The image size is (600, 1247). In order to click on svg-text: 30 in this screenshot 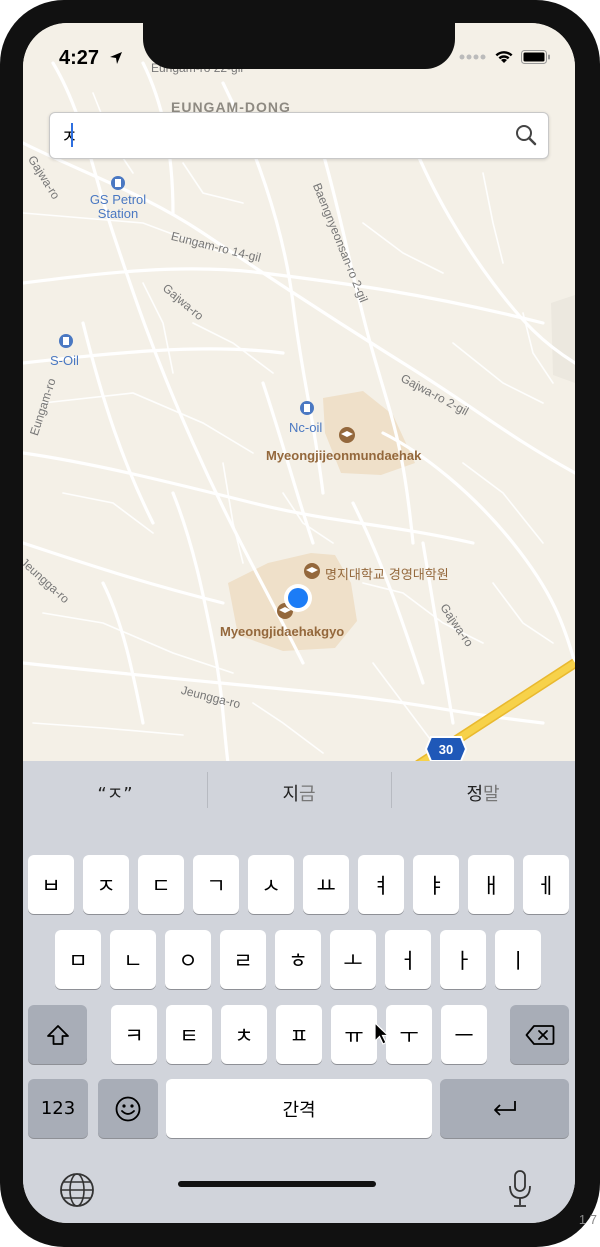, I will do `click(446, 749)`.